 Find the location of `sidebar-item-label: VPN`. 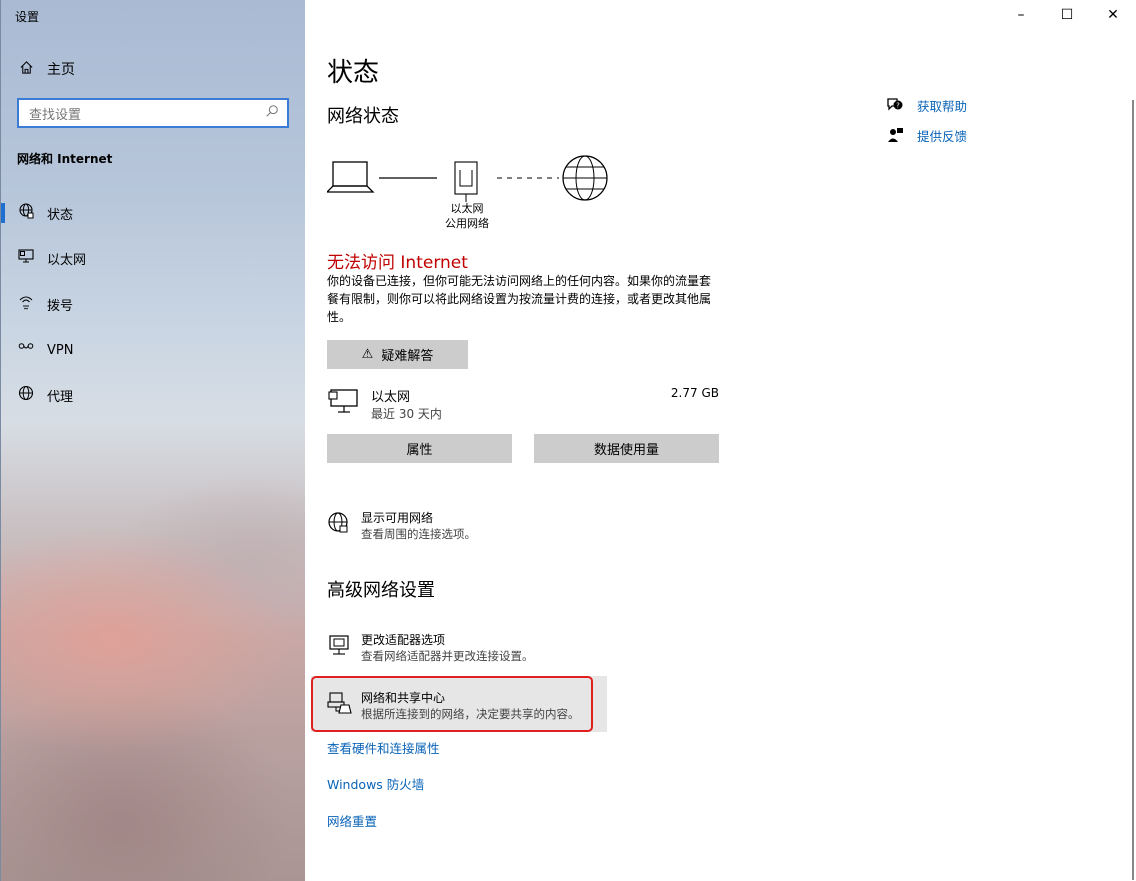

sidebar-item-label: VPN is located at coordinates (60, 350).